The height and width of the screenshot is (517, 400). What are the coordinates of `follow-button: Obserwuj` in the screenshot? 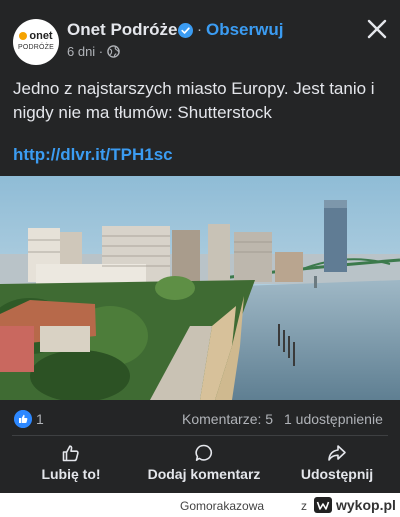 It's located at (244, 30).